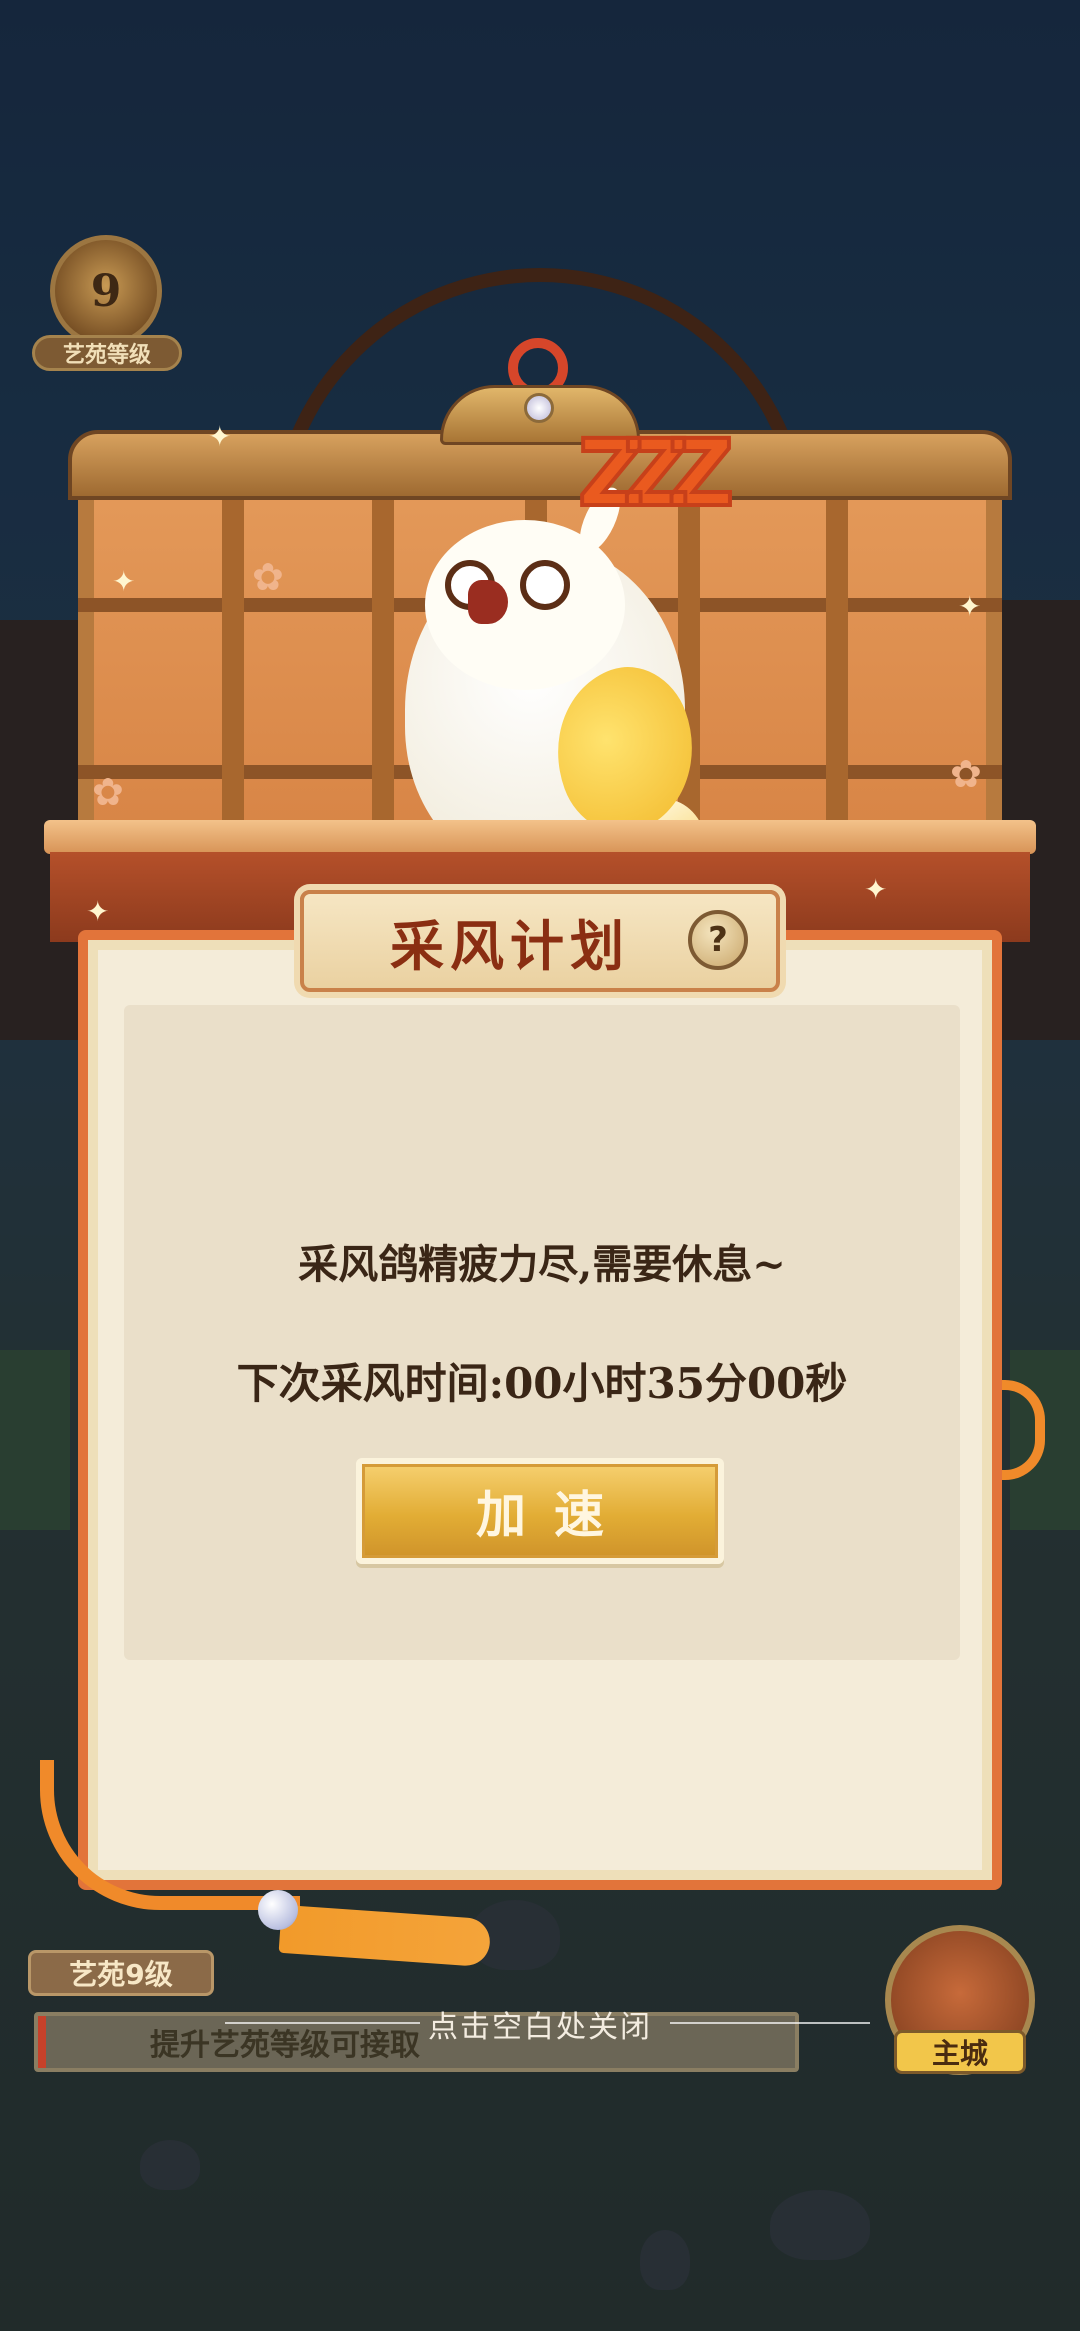 The width and height of the screenshot is (1080, 2331). What do you see at coordinates (656, 473) in the screenshot?
I see `sleep-zzz: ZZZ` at bounding box center [656, 473].